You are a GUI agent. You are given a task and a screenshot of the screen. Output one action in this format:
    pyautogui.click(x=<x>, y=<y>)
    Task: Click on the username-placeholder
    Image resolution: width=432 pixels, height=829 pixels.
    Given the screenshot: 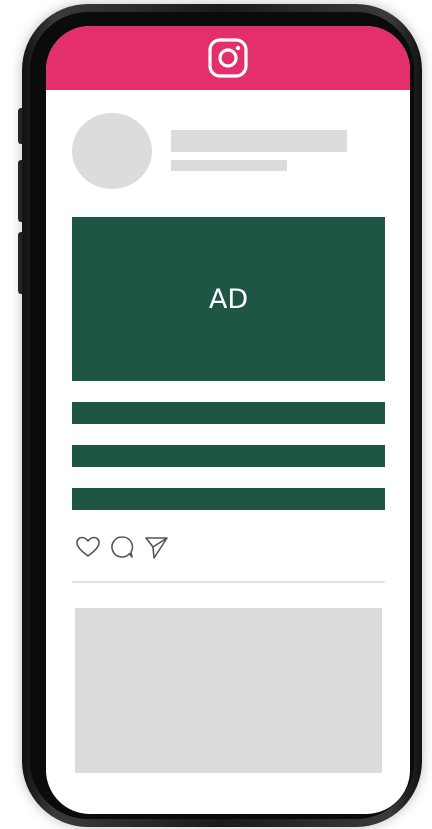 What is the action you would take?
    pyautogui.click(x=259, y=141)
    